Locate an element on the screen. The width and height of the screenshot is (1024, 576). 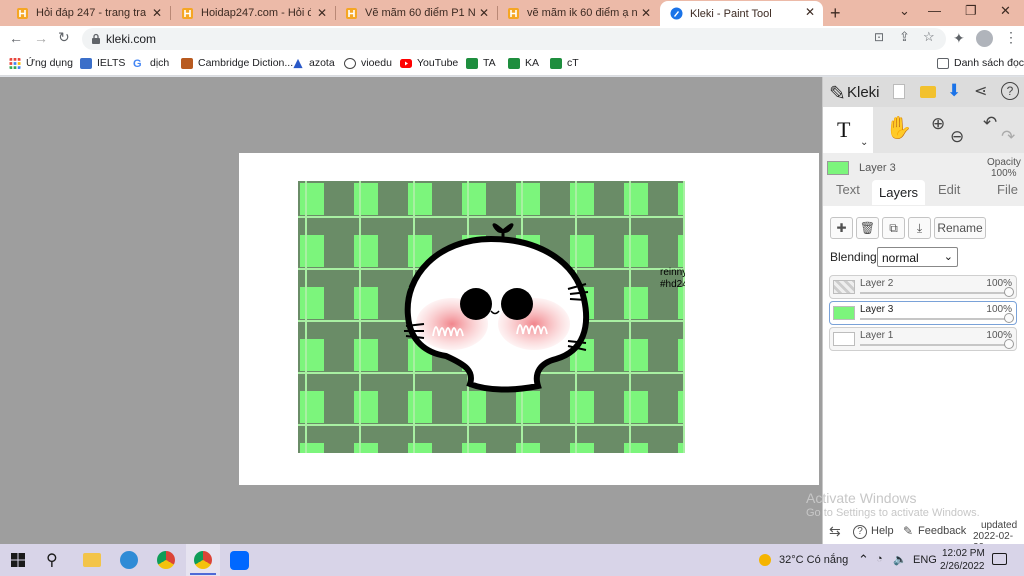
help-button: Help is located at coordinates (882, 531).